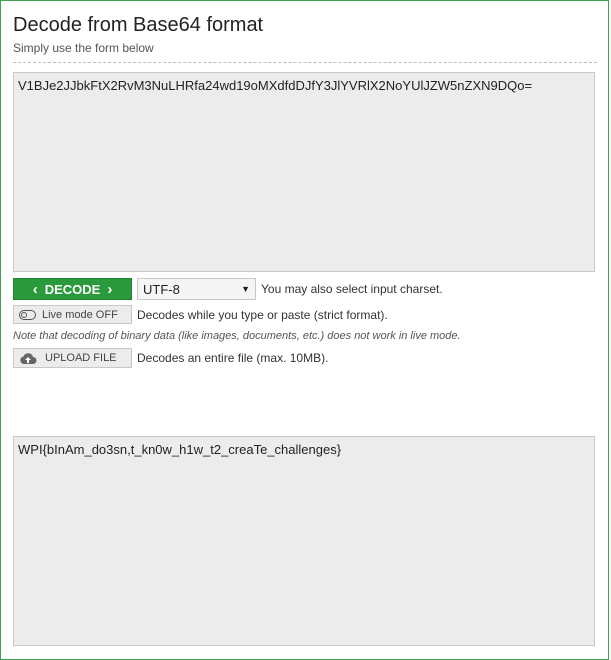 The image size is (611, 660). What do you see at coordinates (233, 358) in the screenshot?
I see `upload-hint: Decodes an entire file (max. 10MB).` at bounding box center [233, 358].